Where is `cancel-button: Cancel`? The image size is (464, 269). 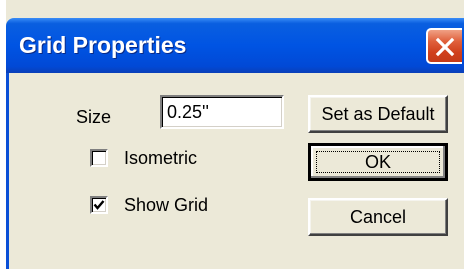 cancel-button: Cancel is located at coordinates (378, 217).